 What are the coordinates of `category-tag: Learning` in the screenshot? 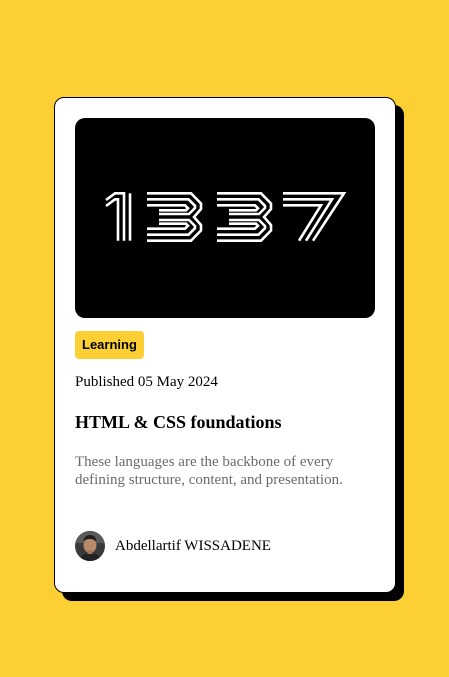 It's located at (109, 345).